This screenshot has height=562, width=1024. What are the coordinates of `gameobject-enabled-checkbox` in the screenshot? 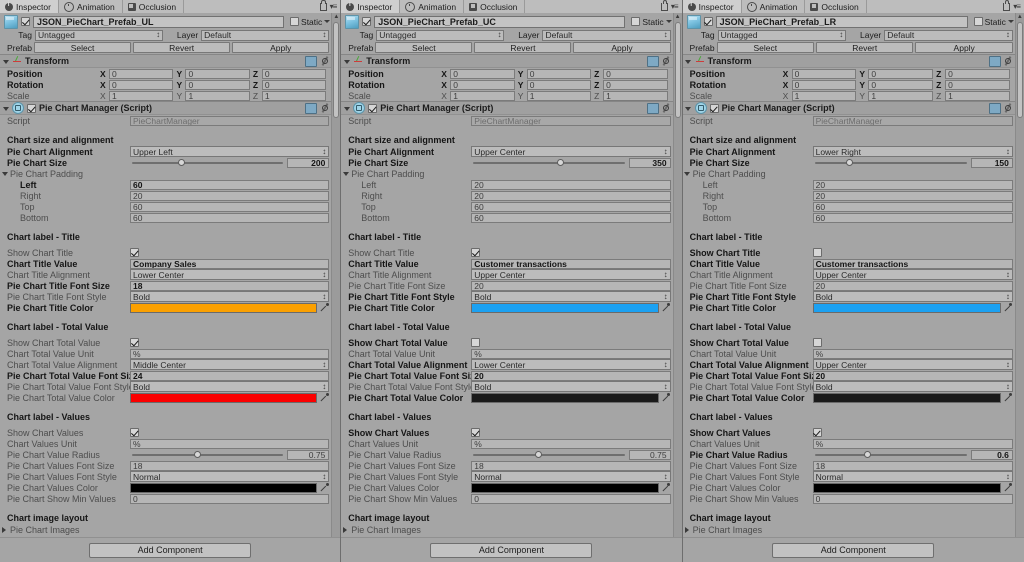 It's located at (25, 21).